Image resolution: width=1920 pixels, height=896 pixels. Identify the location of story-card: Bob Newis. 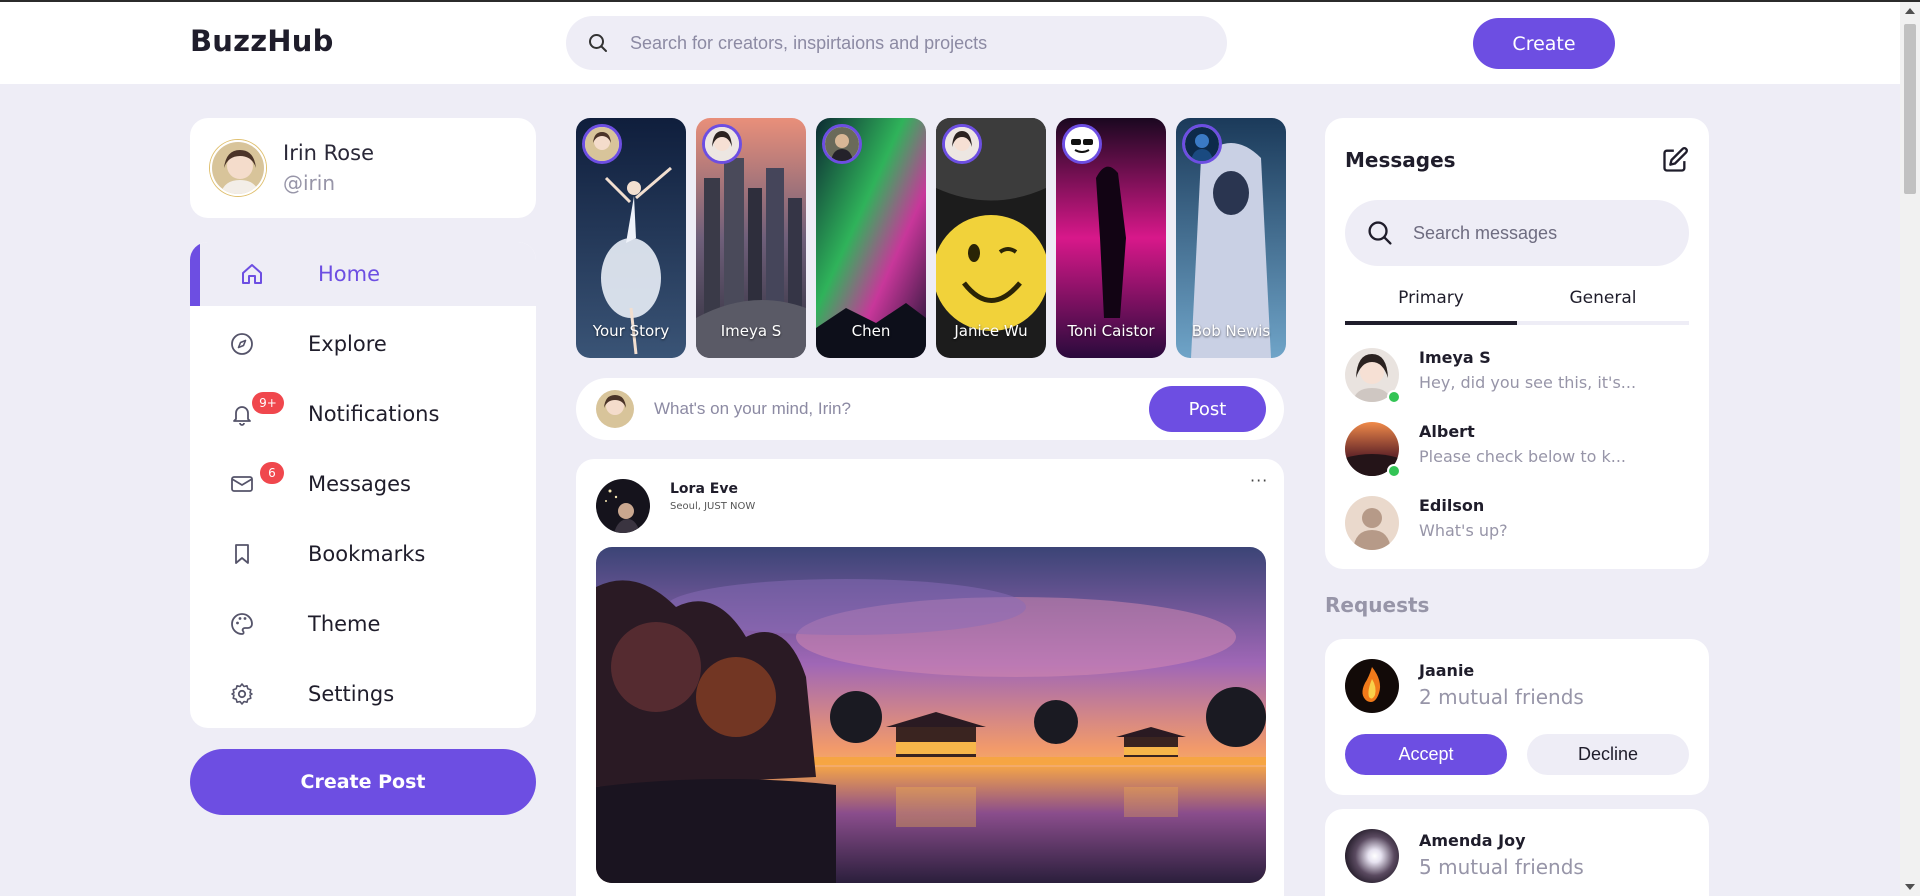
(1231, 238).